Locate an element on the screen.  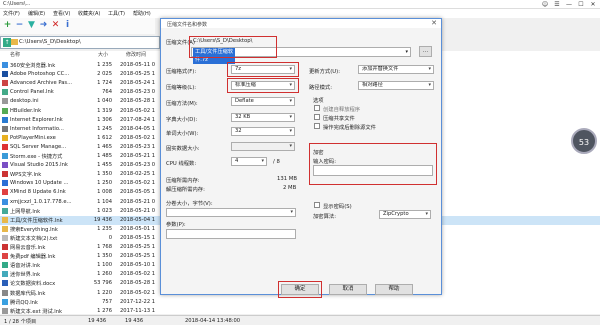
update-select: 添加并替换文件 ▾ is located at coordinates (396, 69).